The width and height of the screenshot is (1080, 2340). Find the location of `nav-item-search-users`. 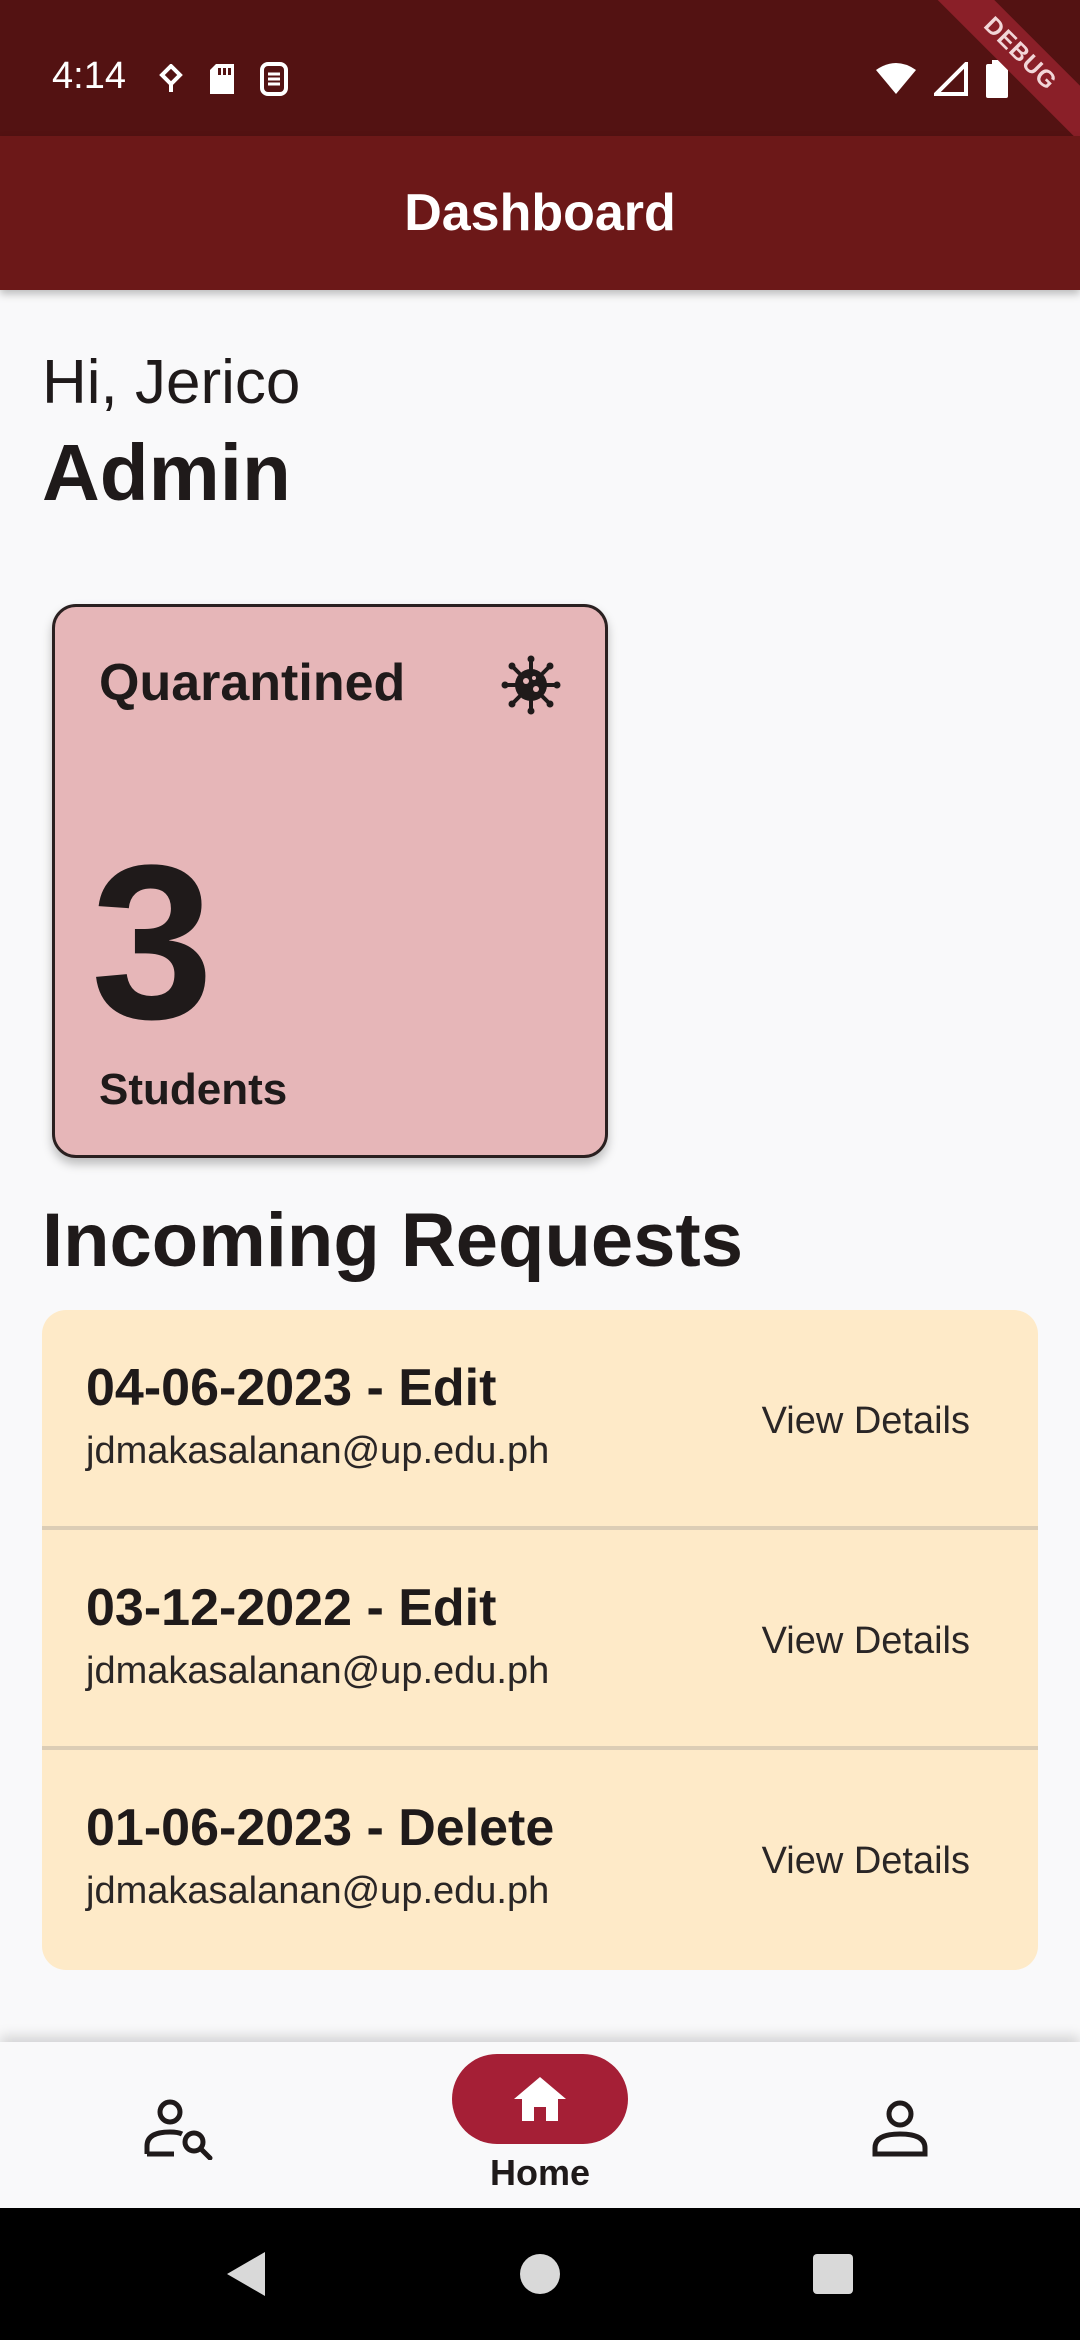

nav-item-search-users is located at coordinates (180, 2125).